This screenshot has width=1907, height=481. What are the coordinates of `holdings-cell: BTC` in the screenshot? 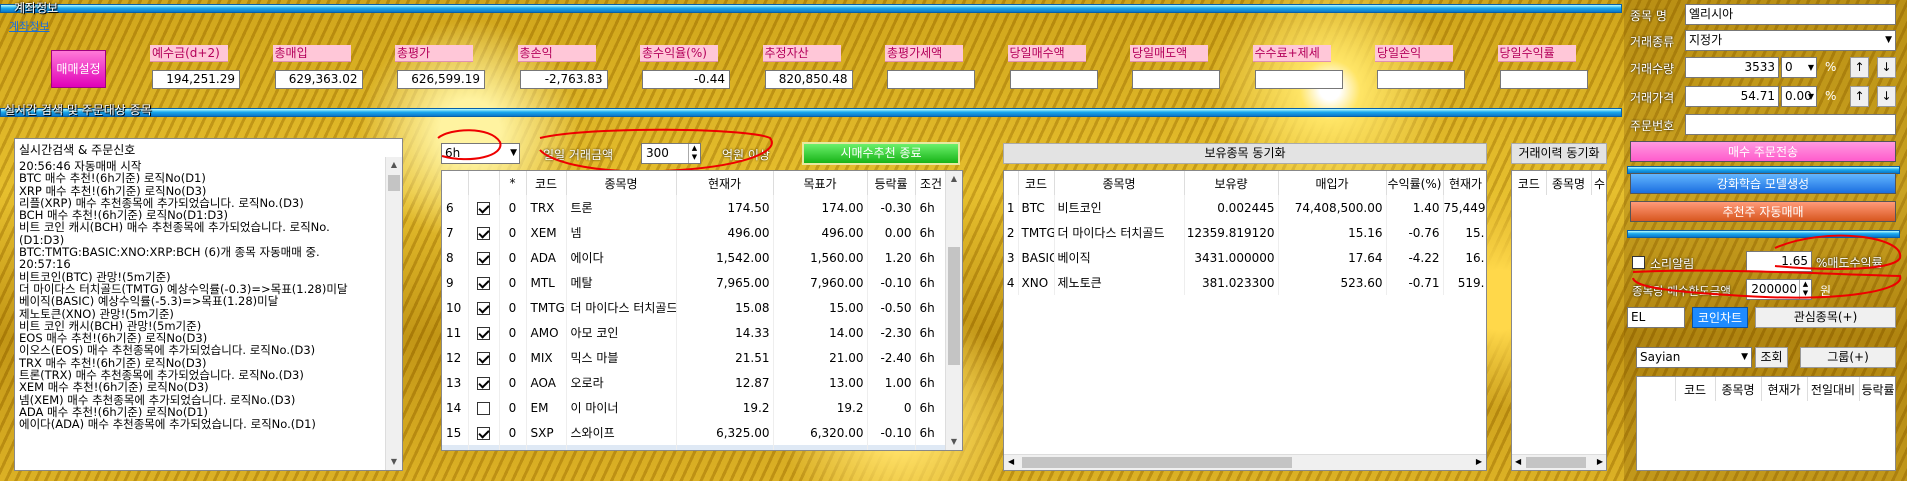 It's located at (1036, 207).